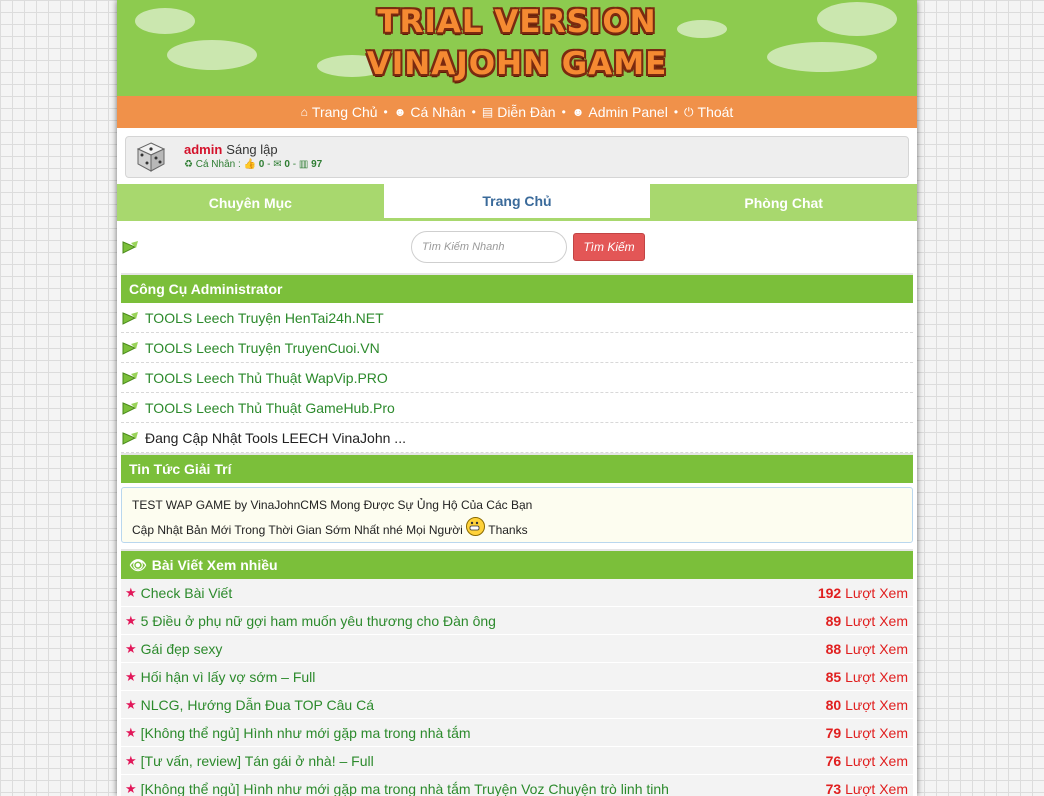  What do you see at coordinates (303, 164) in the screenshot?
I see `bar-chart-icon: ▥` at bounding box center [303, 164].